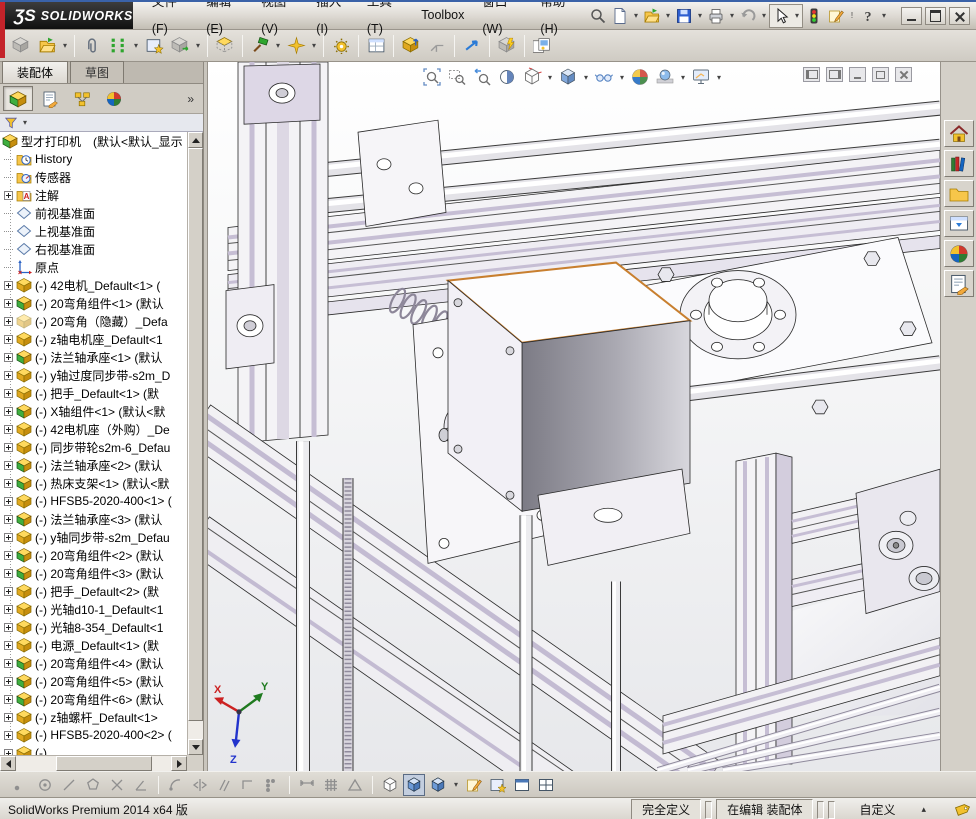 The width and height of the screenshot is (976, 819). What do you see at coordinates (195, 140) in the screenshot?
I see `scroll-up-button` at bounding box center [195, 140].